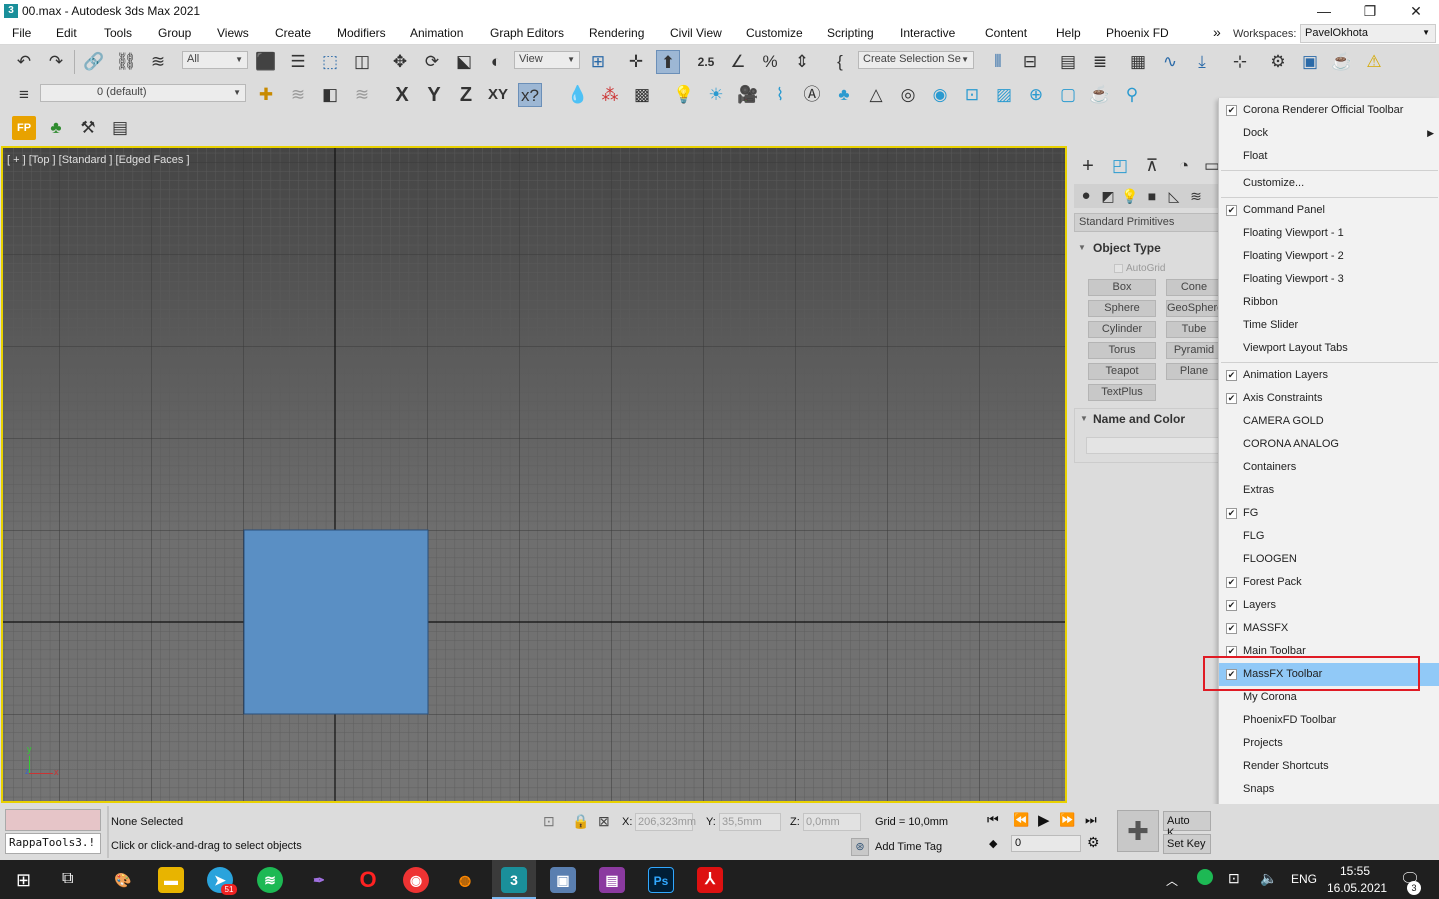 Image resolution: width=1439 pixels, height=899 pixels. What do you see at coordinates (770, 62) in the screenshot?
I see `percent-snap-icon: %` at bounding box center [770, 62].